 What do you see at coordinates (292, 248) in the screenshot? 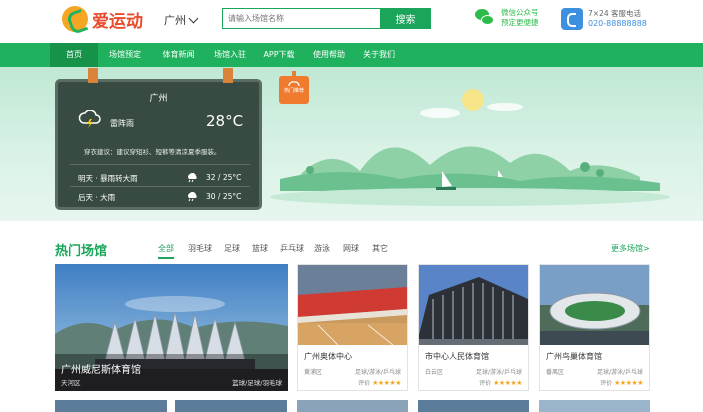
I see `tab-table-tennis: 乒乓球` at bounding box center [292, 248].